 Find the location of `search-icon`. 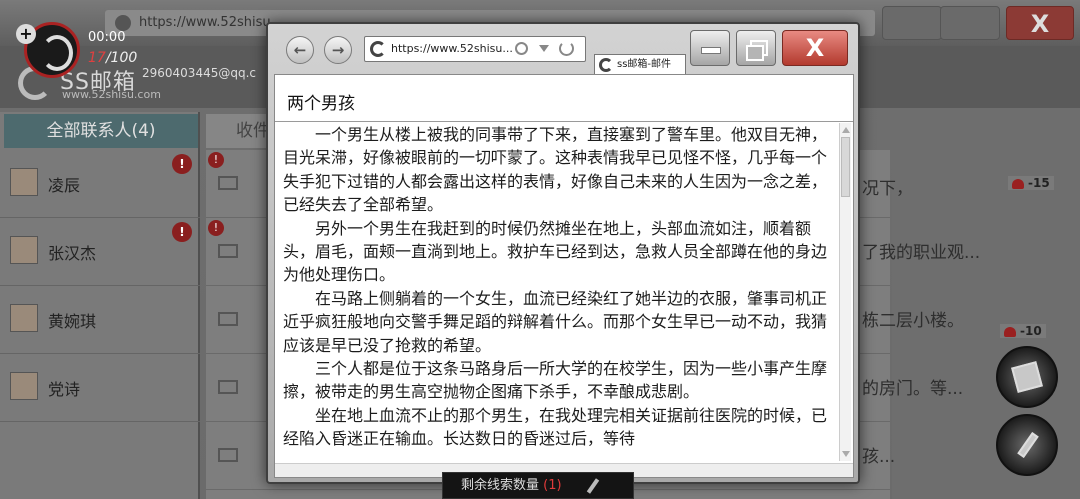

search-icon is located at coordinates (521, 48).